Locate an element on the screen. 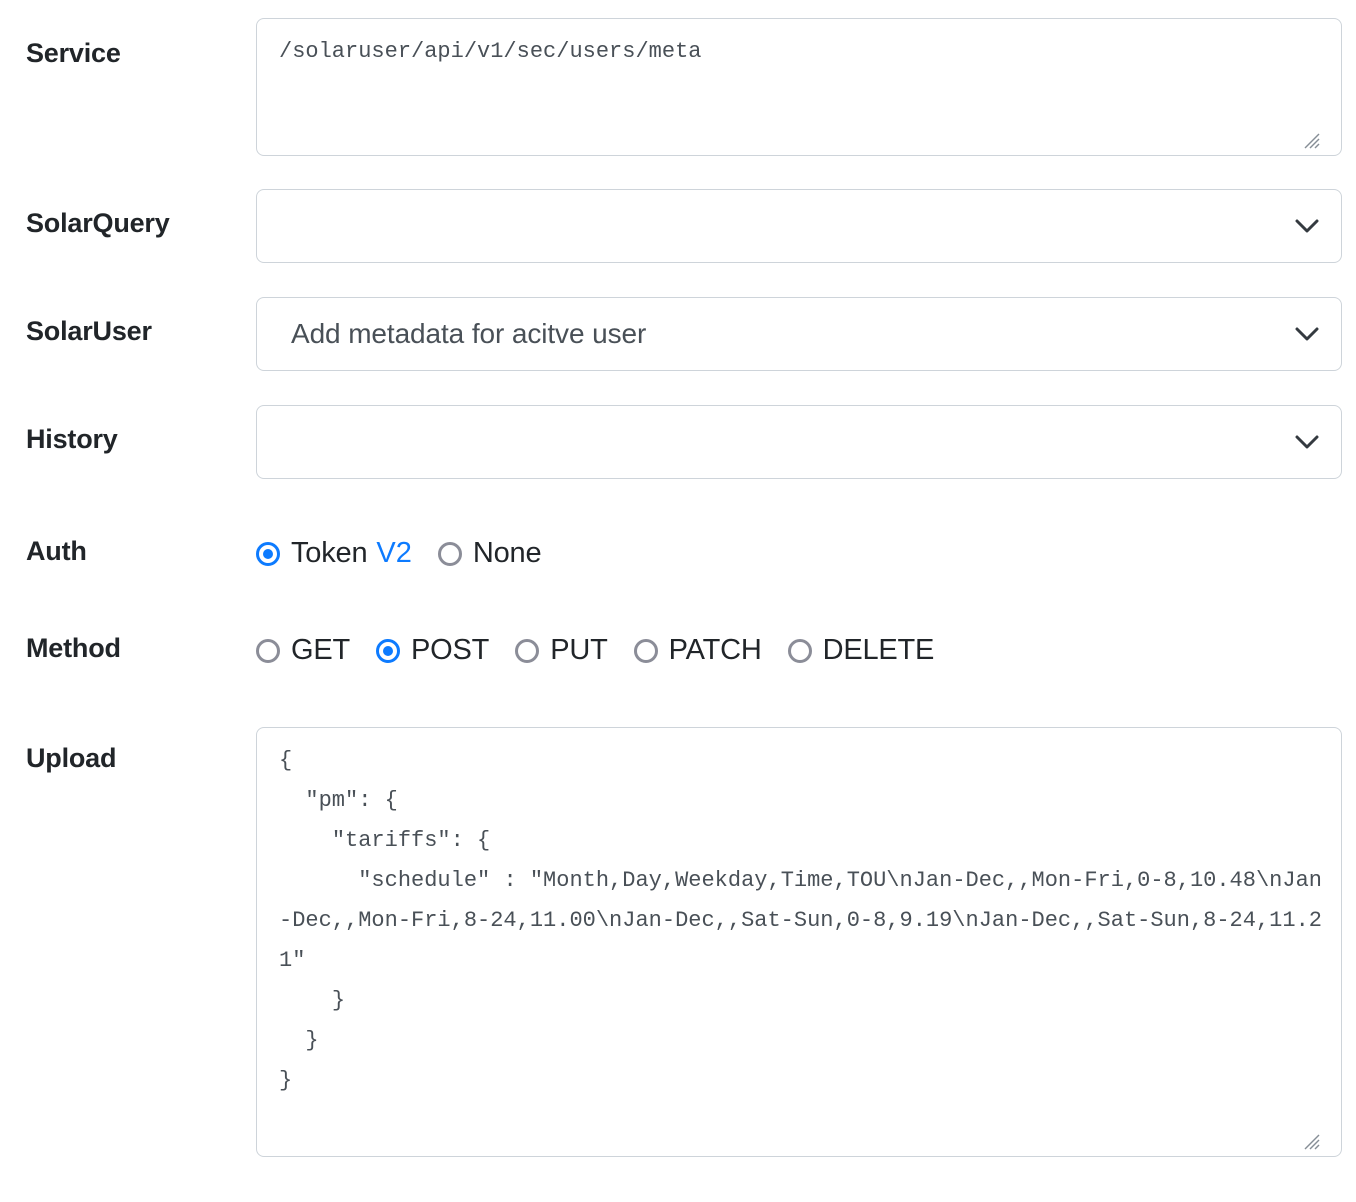  method-option-delete: DELETE is located at coordinates (861, 650).